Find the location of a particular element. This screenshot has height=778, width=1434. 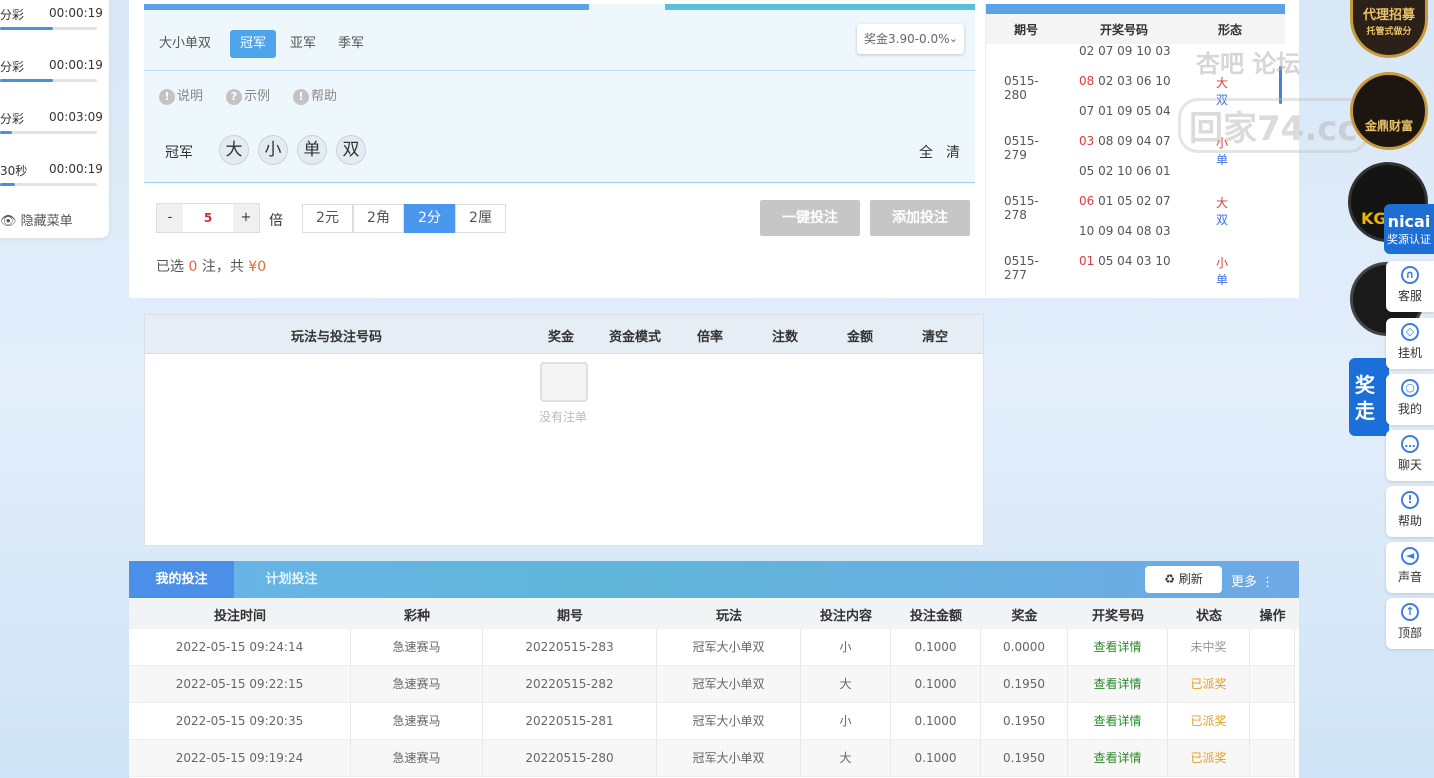

side-tool-diamond: ◇ 挂机 is located at coordinates (1410, 343).